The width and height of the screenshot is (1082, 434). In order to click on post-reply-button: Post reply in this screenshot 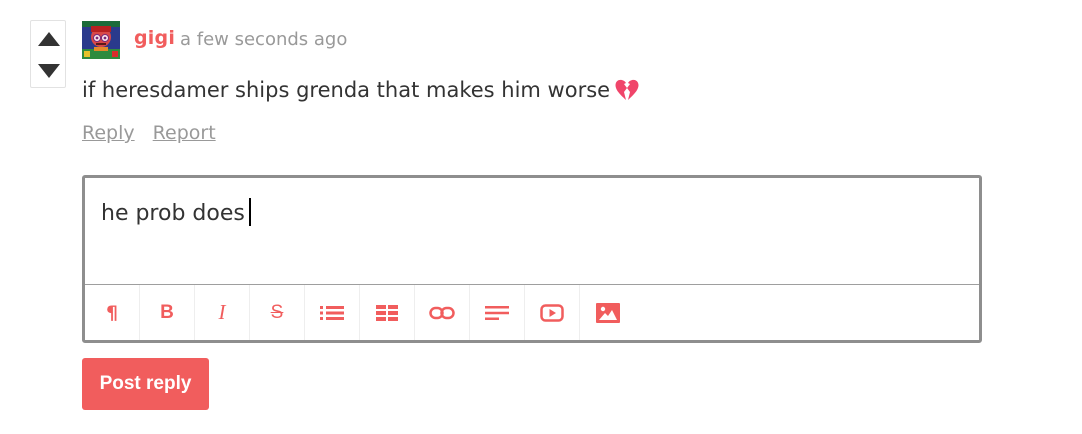, I will do `click(145, 384)`.